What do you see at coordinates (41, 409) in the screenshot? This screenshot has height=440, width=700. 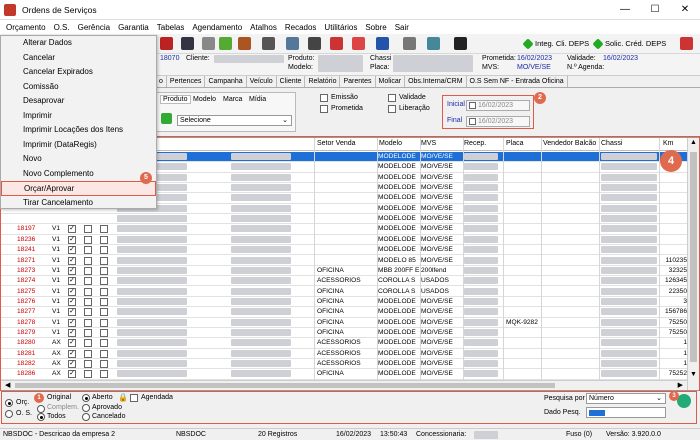 I see `original-radio` at bounding box center [41, 409].